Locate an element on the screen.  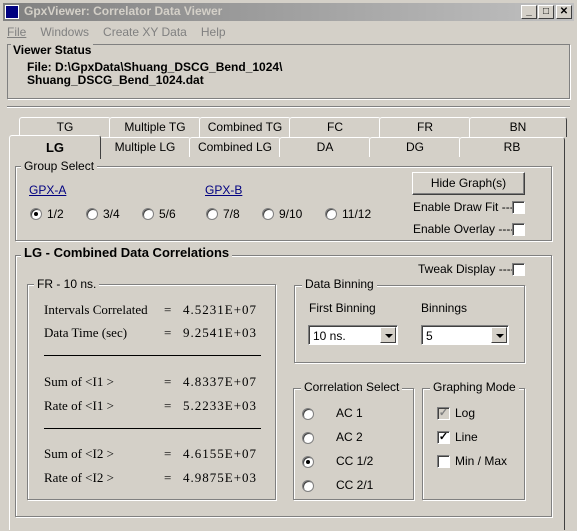
tweak-display-label: Tweak Display ---- is located at coordinates (466, 269).